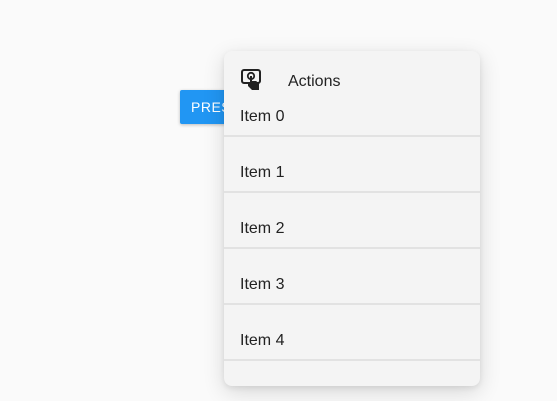  Describe the element at coordinates (352, 79) in the screenshot. I see `menu-header: Actions` at that location.